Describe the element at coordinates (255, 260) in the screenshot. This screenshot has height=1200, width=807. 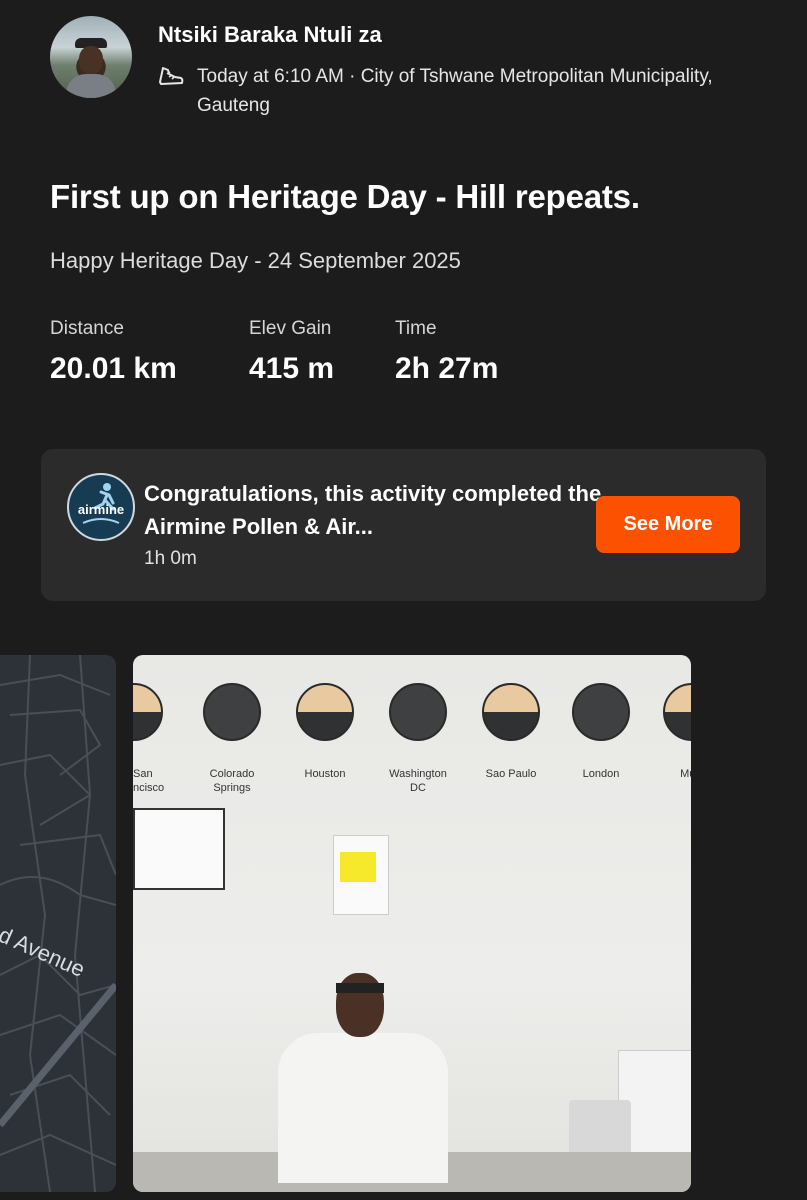
I see `activity-description: Happy Heritage Day - 24 September 2025` at that location.